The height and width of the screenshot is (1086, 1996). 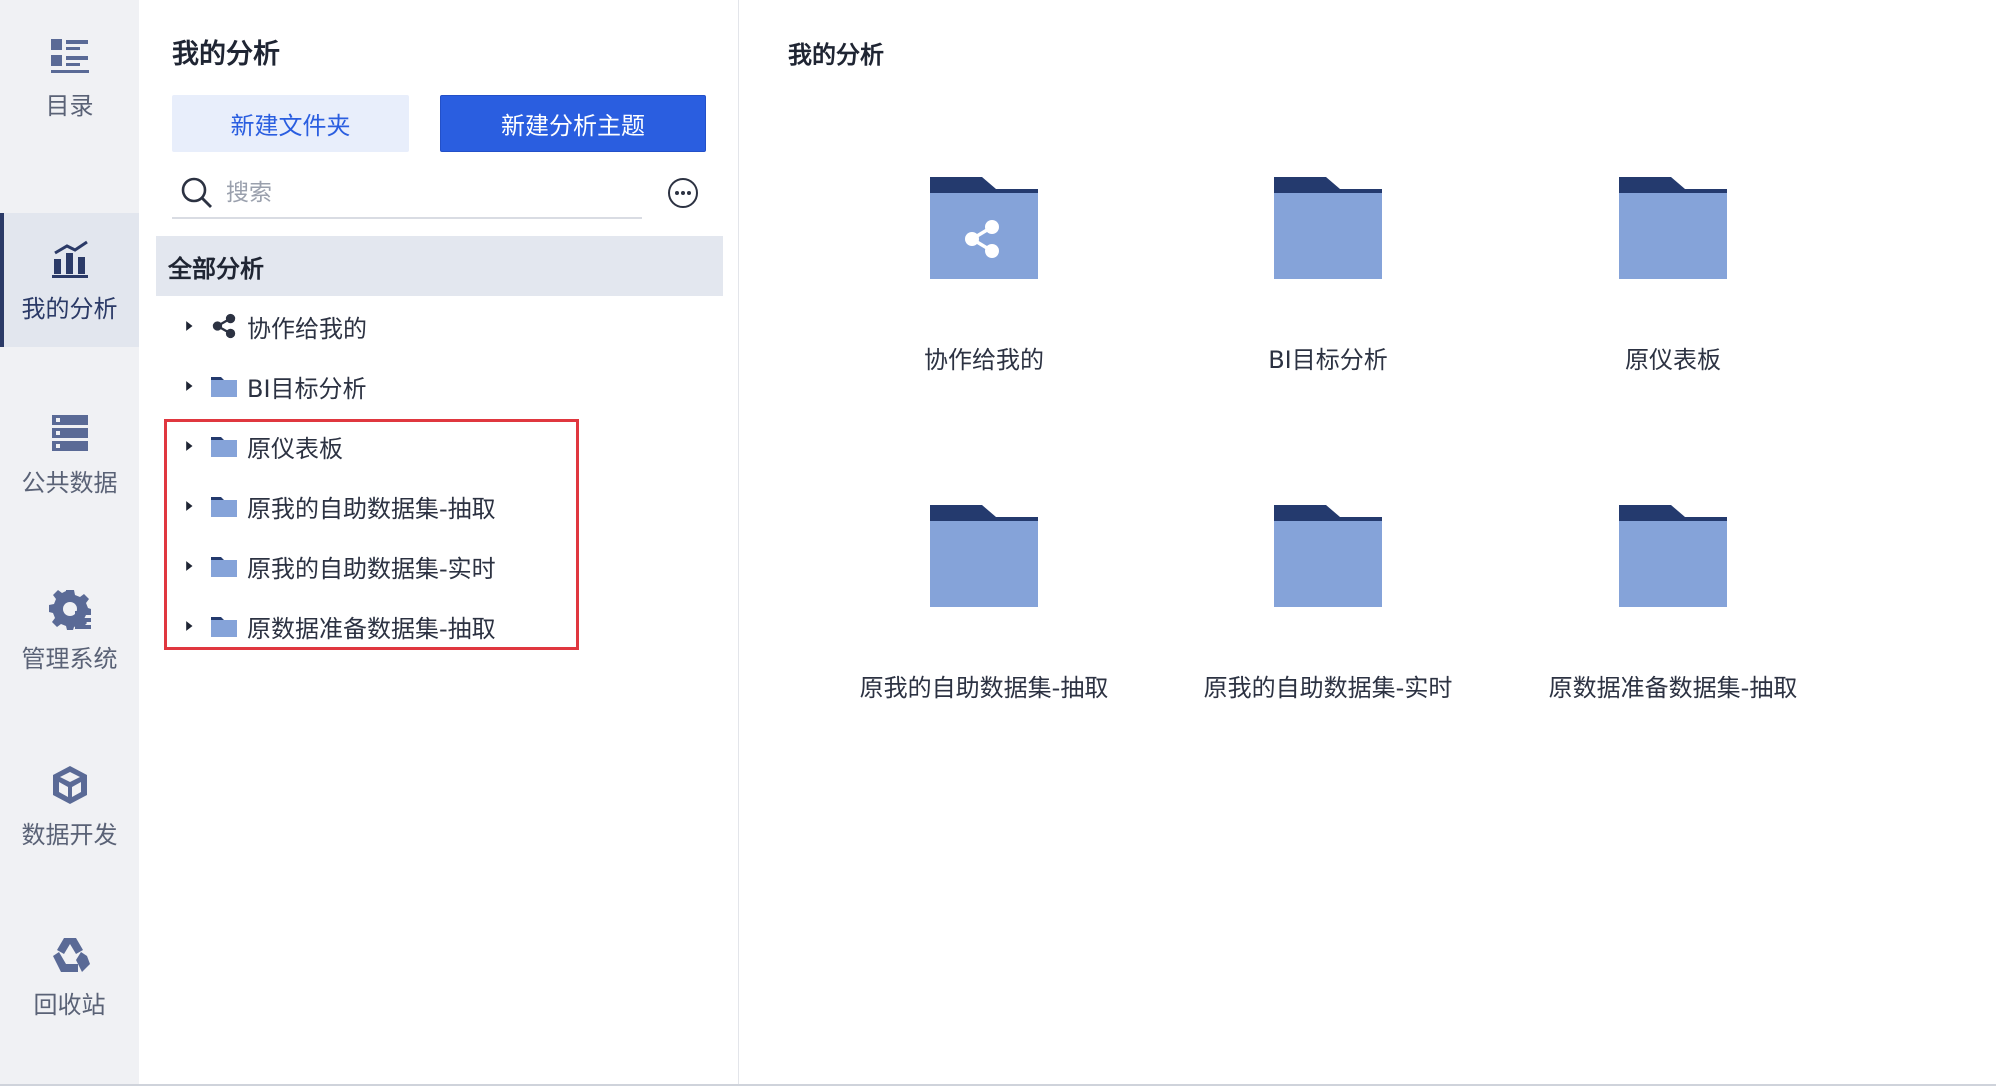 I want to click on folder-tile-label: 原仪表板, so click(x=1673, y=360).